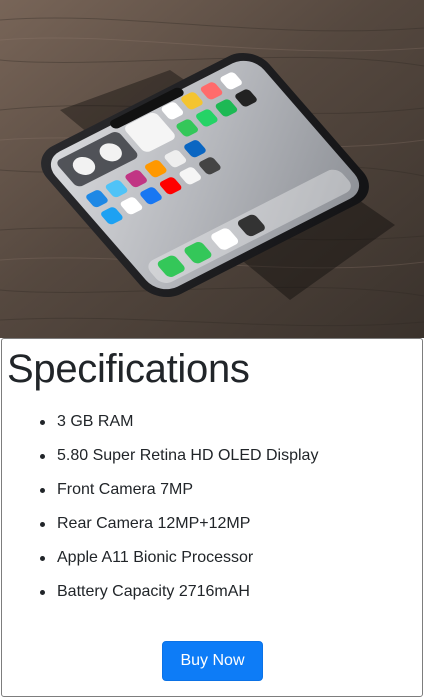 The height and width of the screenshot is (698, 424). Describe the element at coordinates (179, 427) in the screenshot. I see `spec-item-ram: 3 GB RAM` at that location.